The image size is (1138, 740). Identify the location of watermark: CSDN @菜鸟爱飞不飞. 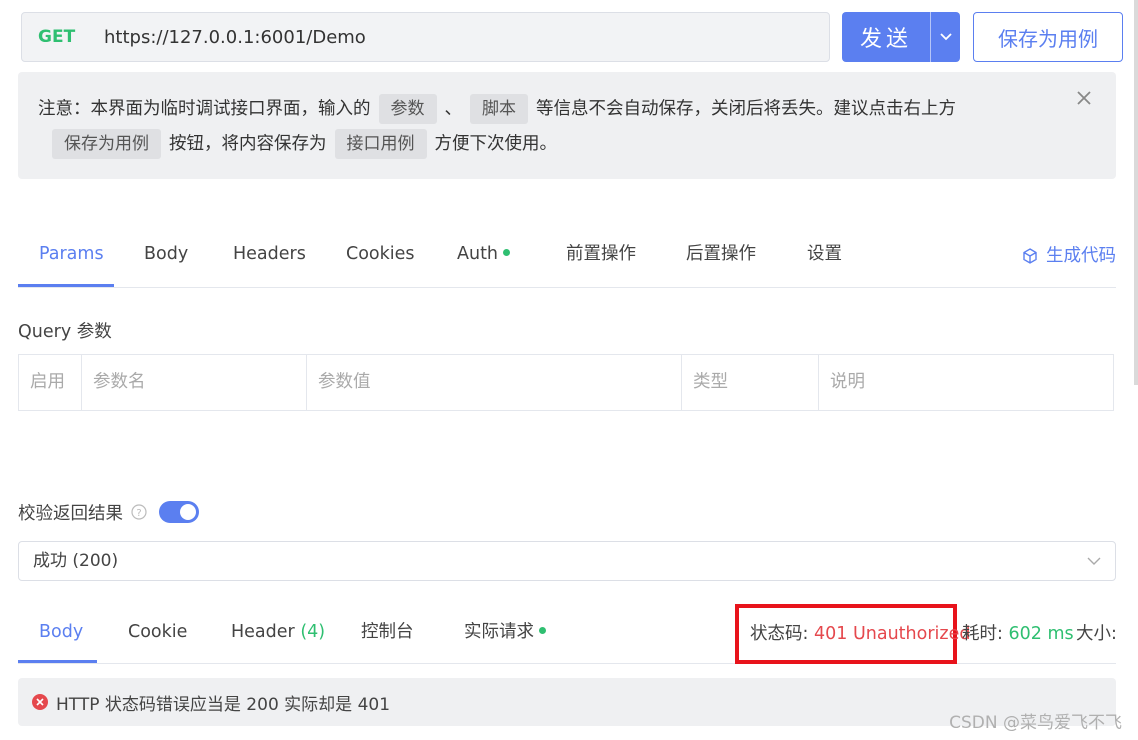
(1035, 723).